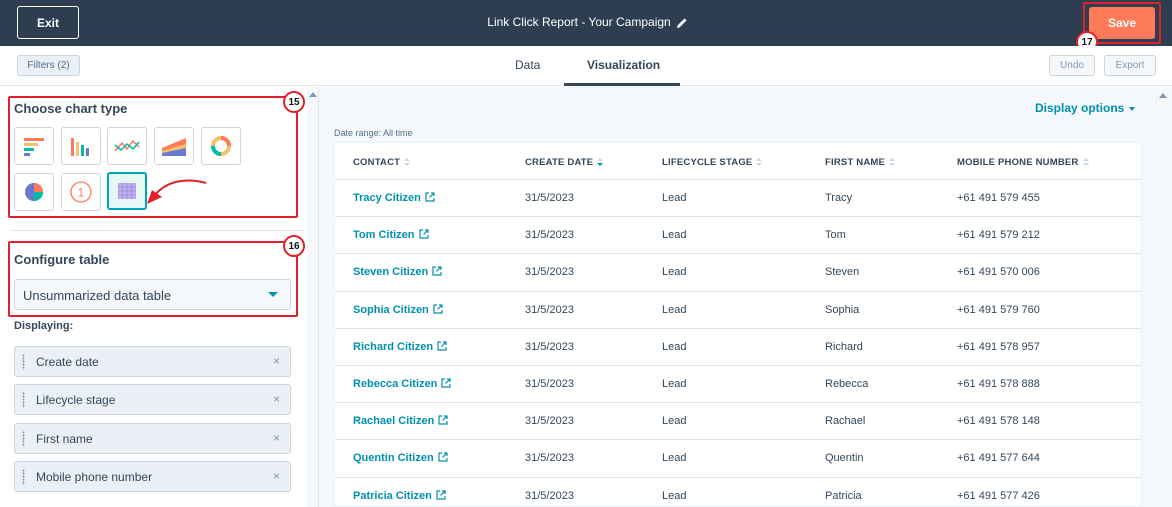  I want to click on undo-button: Undo, so click(1072, 65).